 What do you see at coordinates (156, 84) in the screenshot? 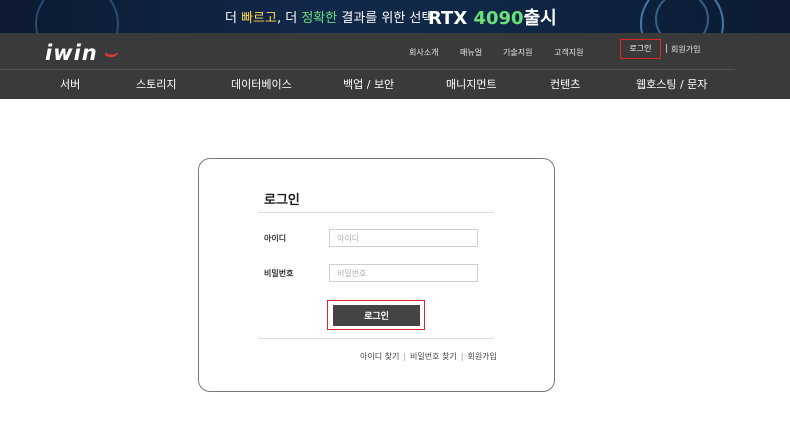
I see `nav-storage: 스토리지` at bounding box center [156, 84].